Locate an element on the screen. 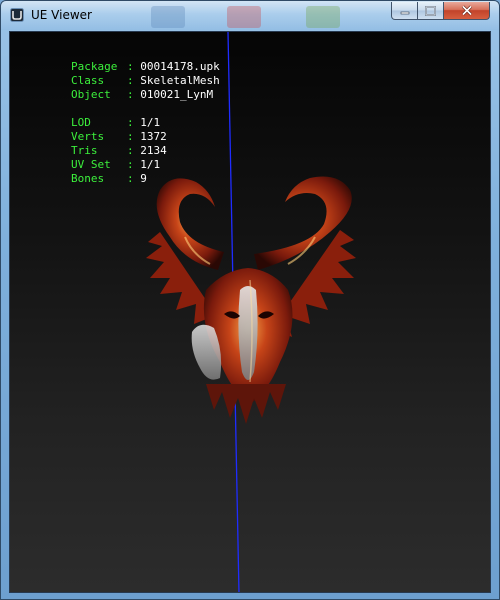 The height and width of the screenshot is (600, 500). minimize-icon is located at coordinates (404, 12).